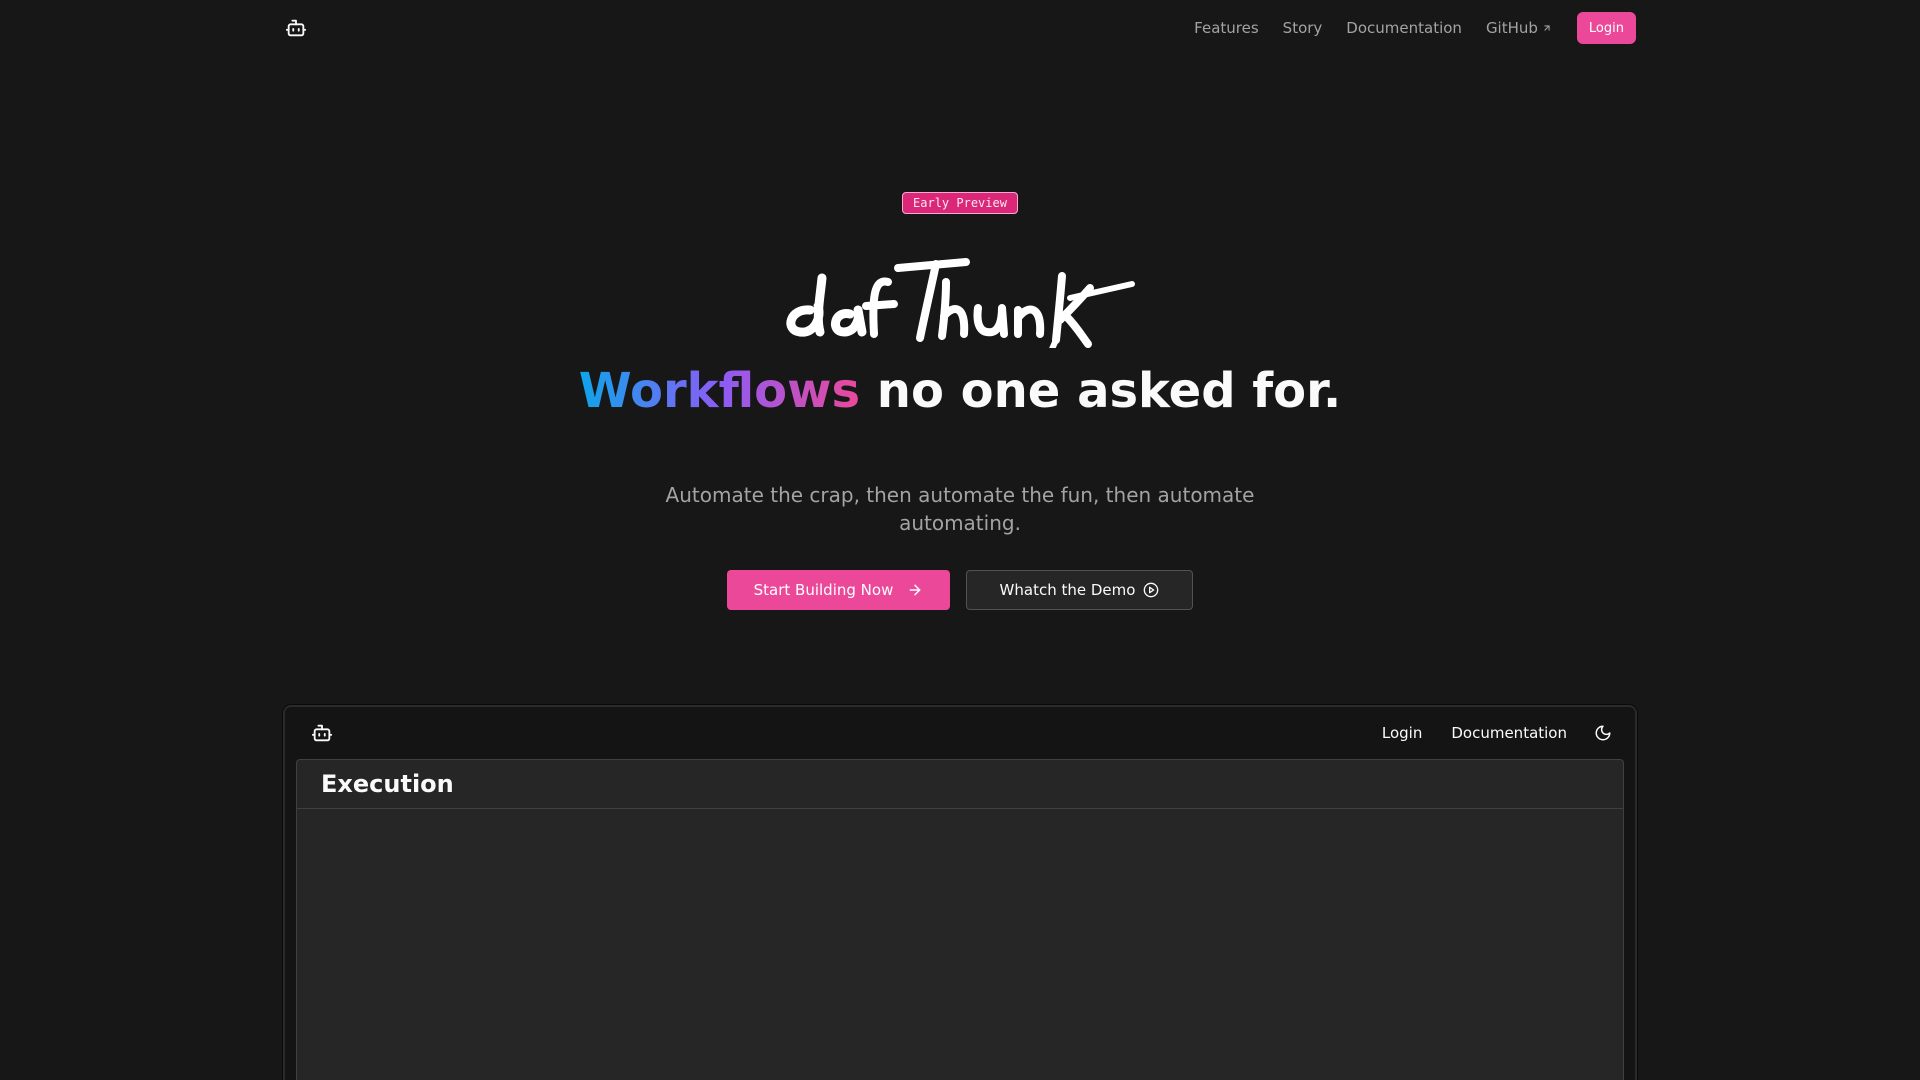 The height and width of the screenshot is (1080, 1920). What do you see at coordinates (915, 590) in the screenshot?
I see `arrow-right-icon` at bounding box center [915, 590].